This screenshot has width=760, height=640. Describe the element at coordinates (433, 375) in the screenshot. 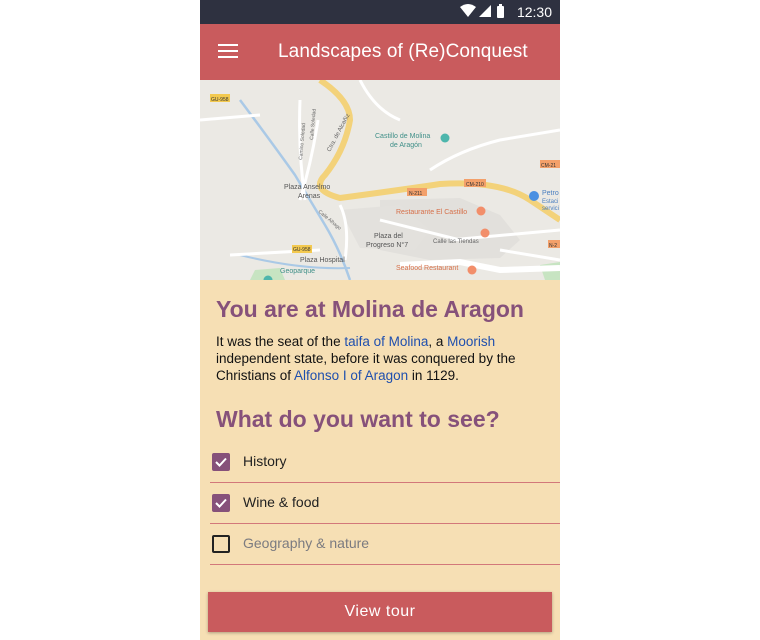

I see `description-text-4: in 1129.` at that location.